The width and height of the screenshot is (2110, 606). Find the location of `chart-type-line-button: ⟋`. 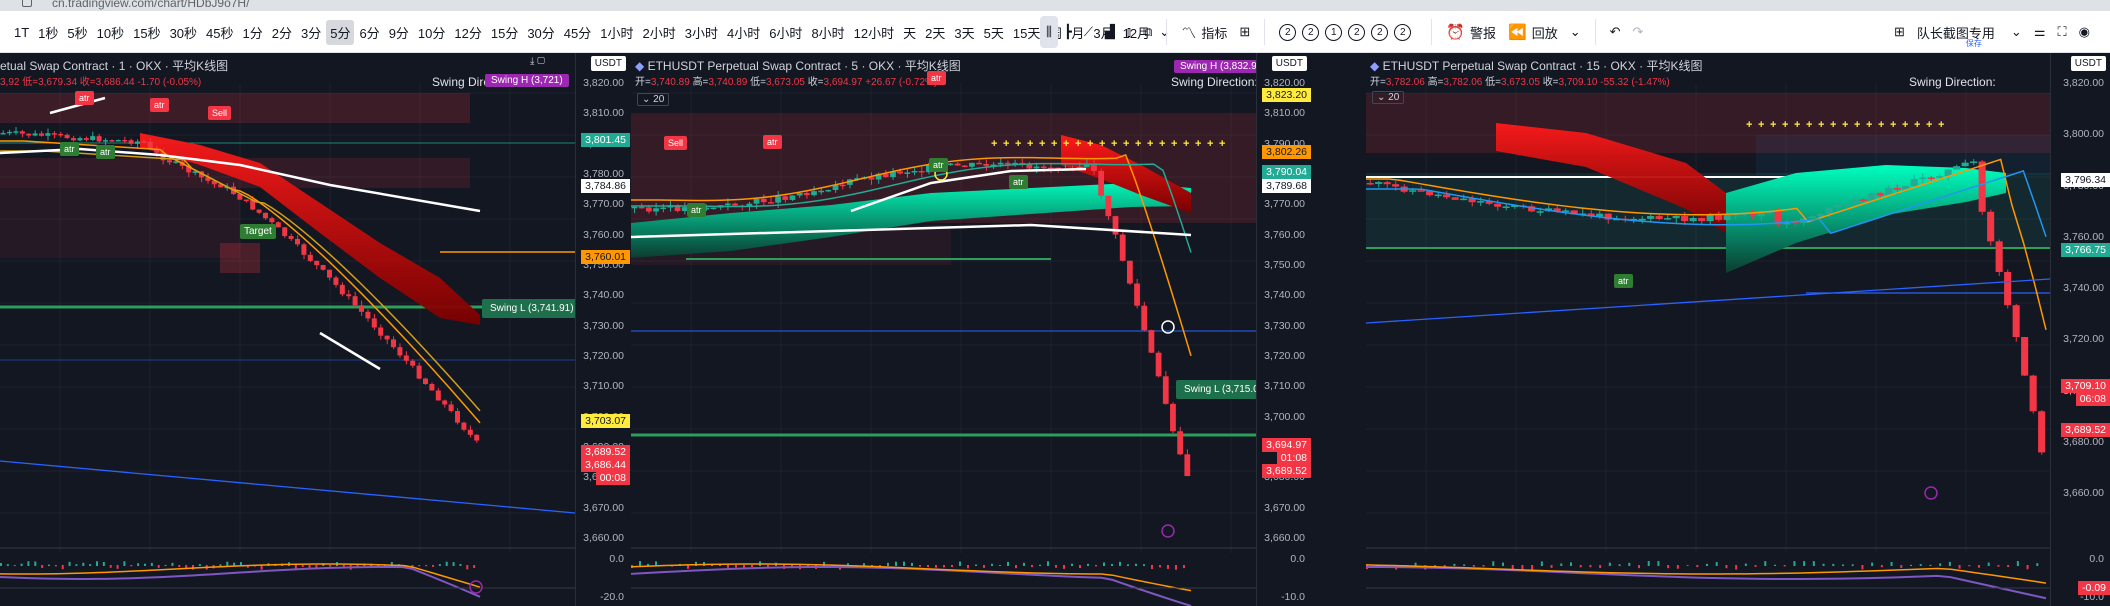

chart-type-line-button: ⟋ is located at coordinates (1088, 32).